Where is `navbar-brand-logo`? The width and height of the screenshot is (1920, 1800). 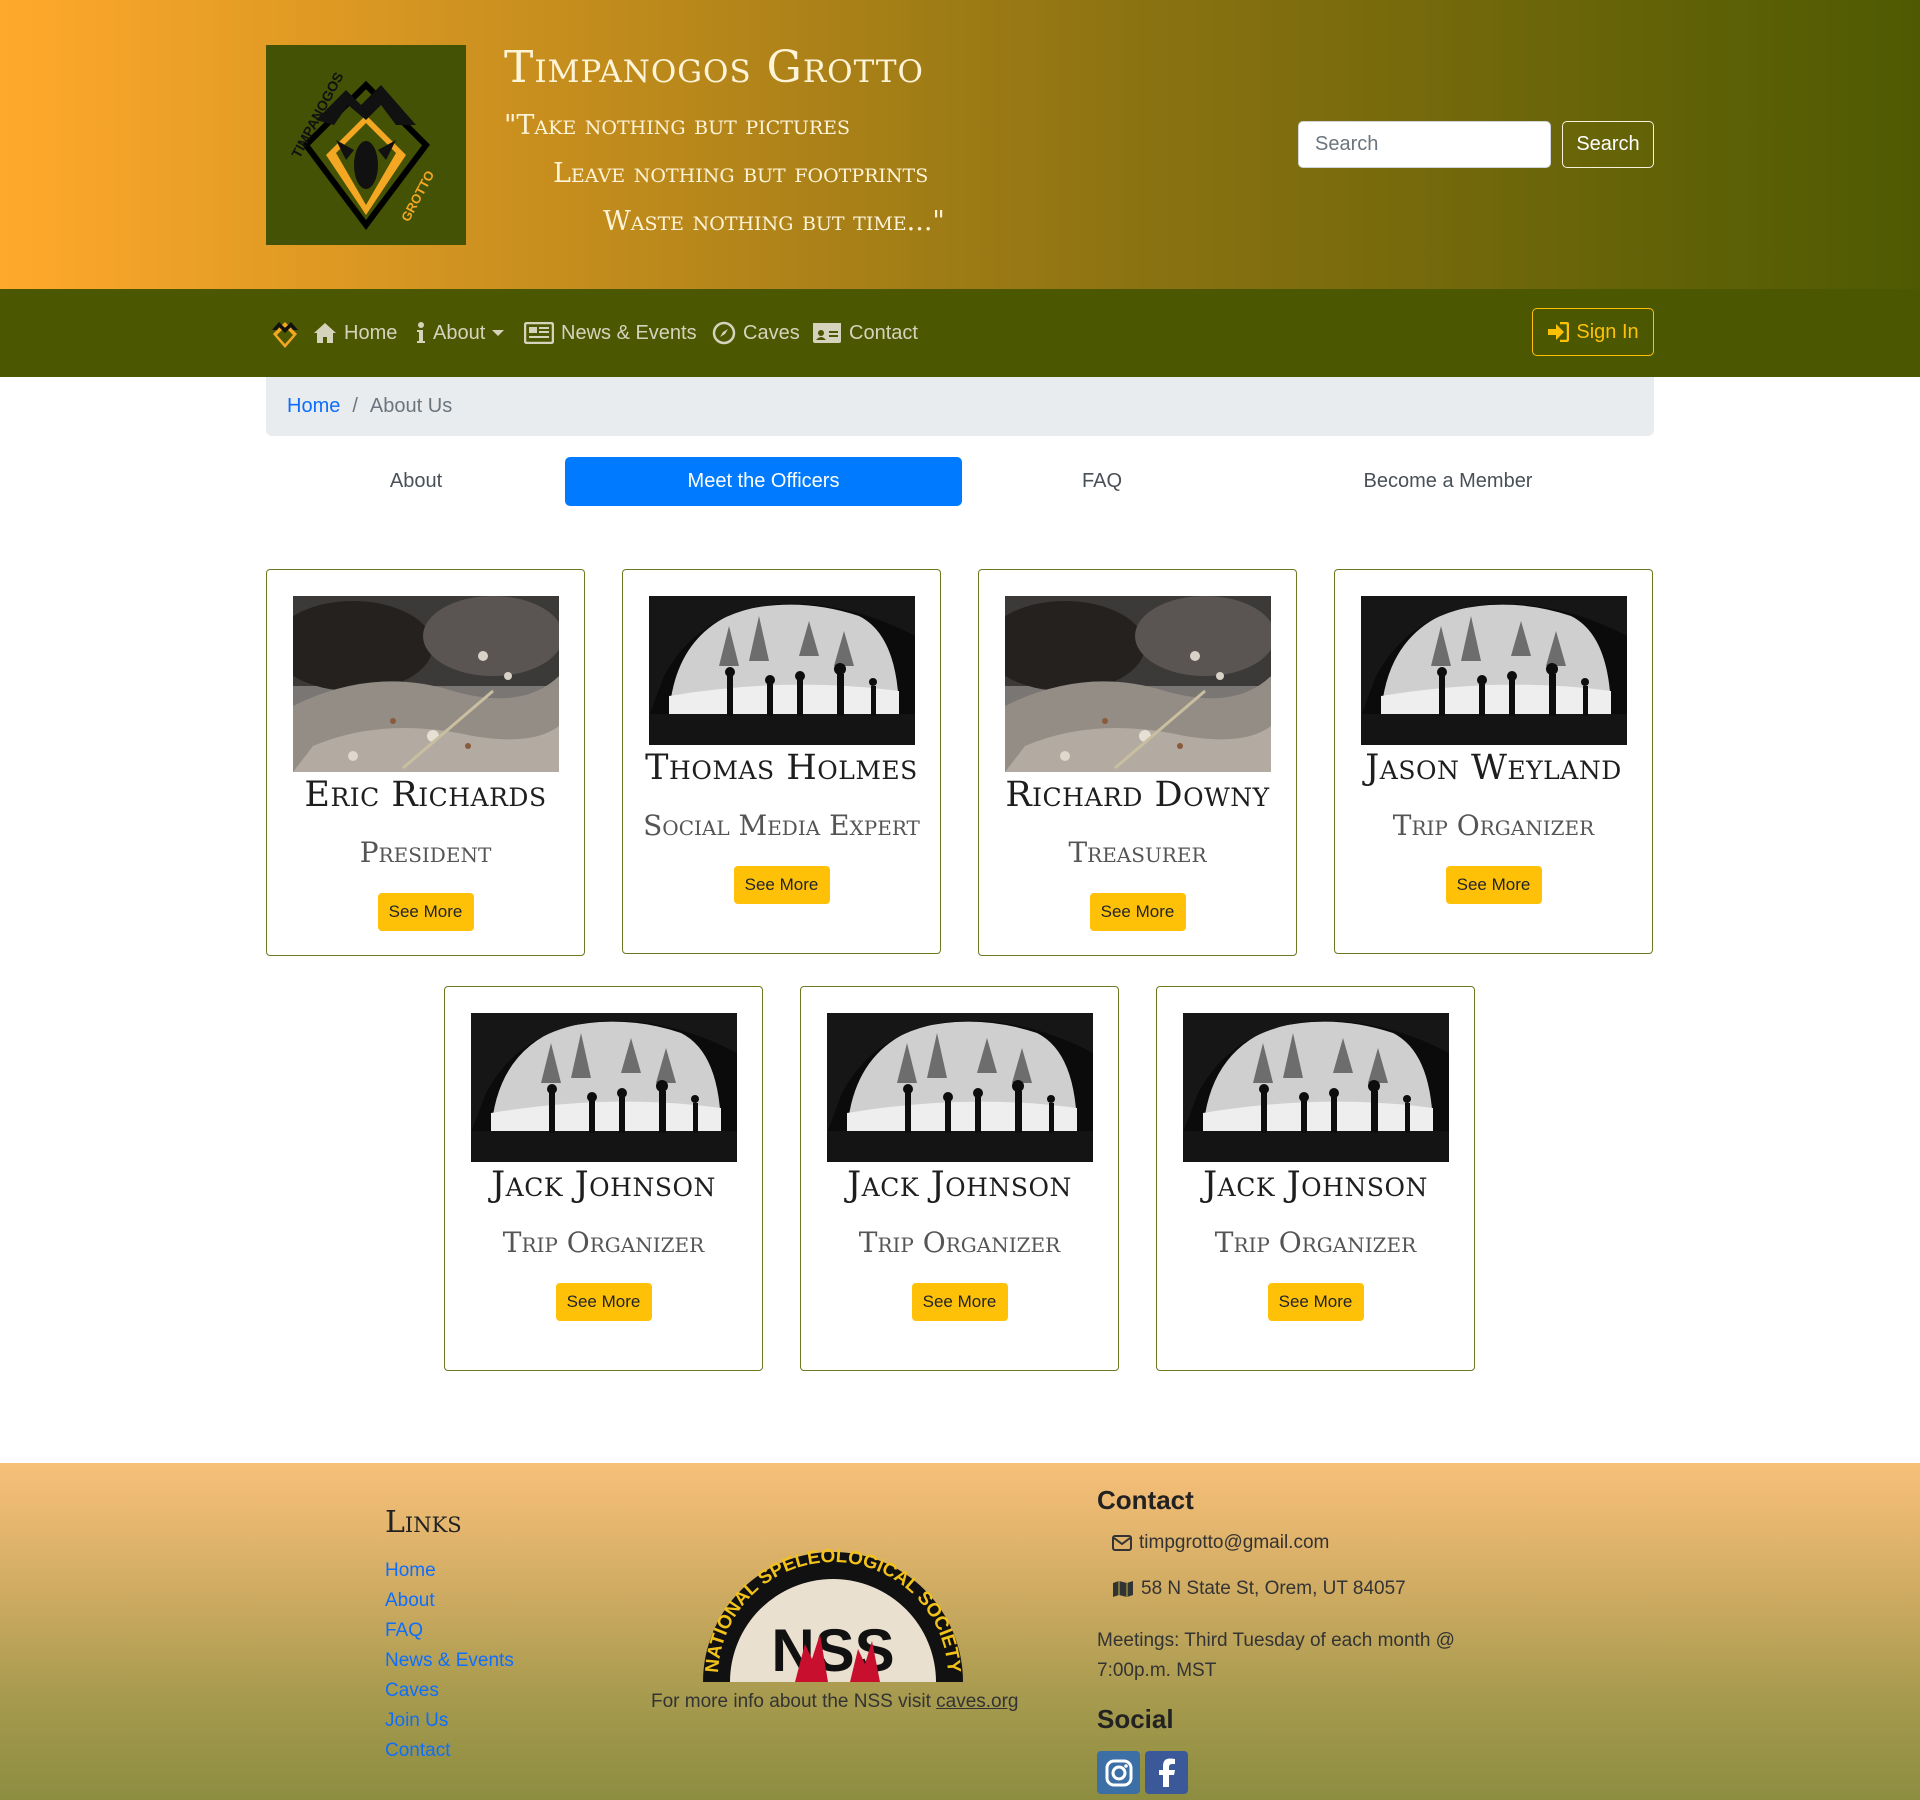 navbar-brand-logo is located at coordinates (285, 334).